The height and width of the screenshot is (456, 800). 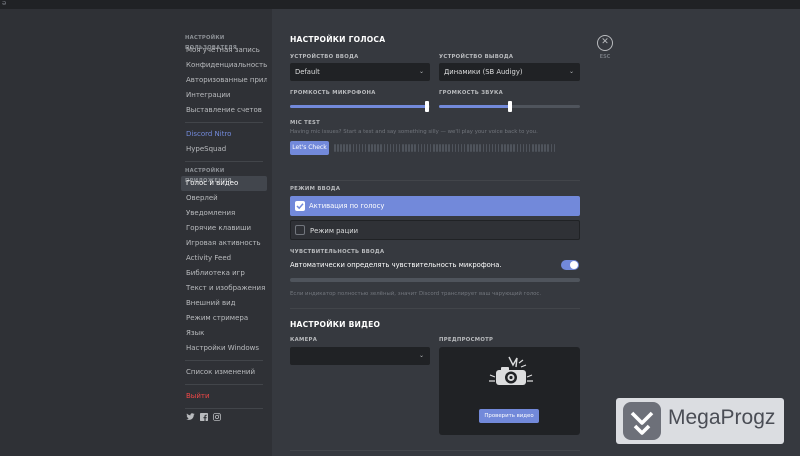 I want to click on sidebar-item-privacy: Конфиденциальность, so click(x=224, y=65).